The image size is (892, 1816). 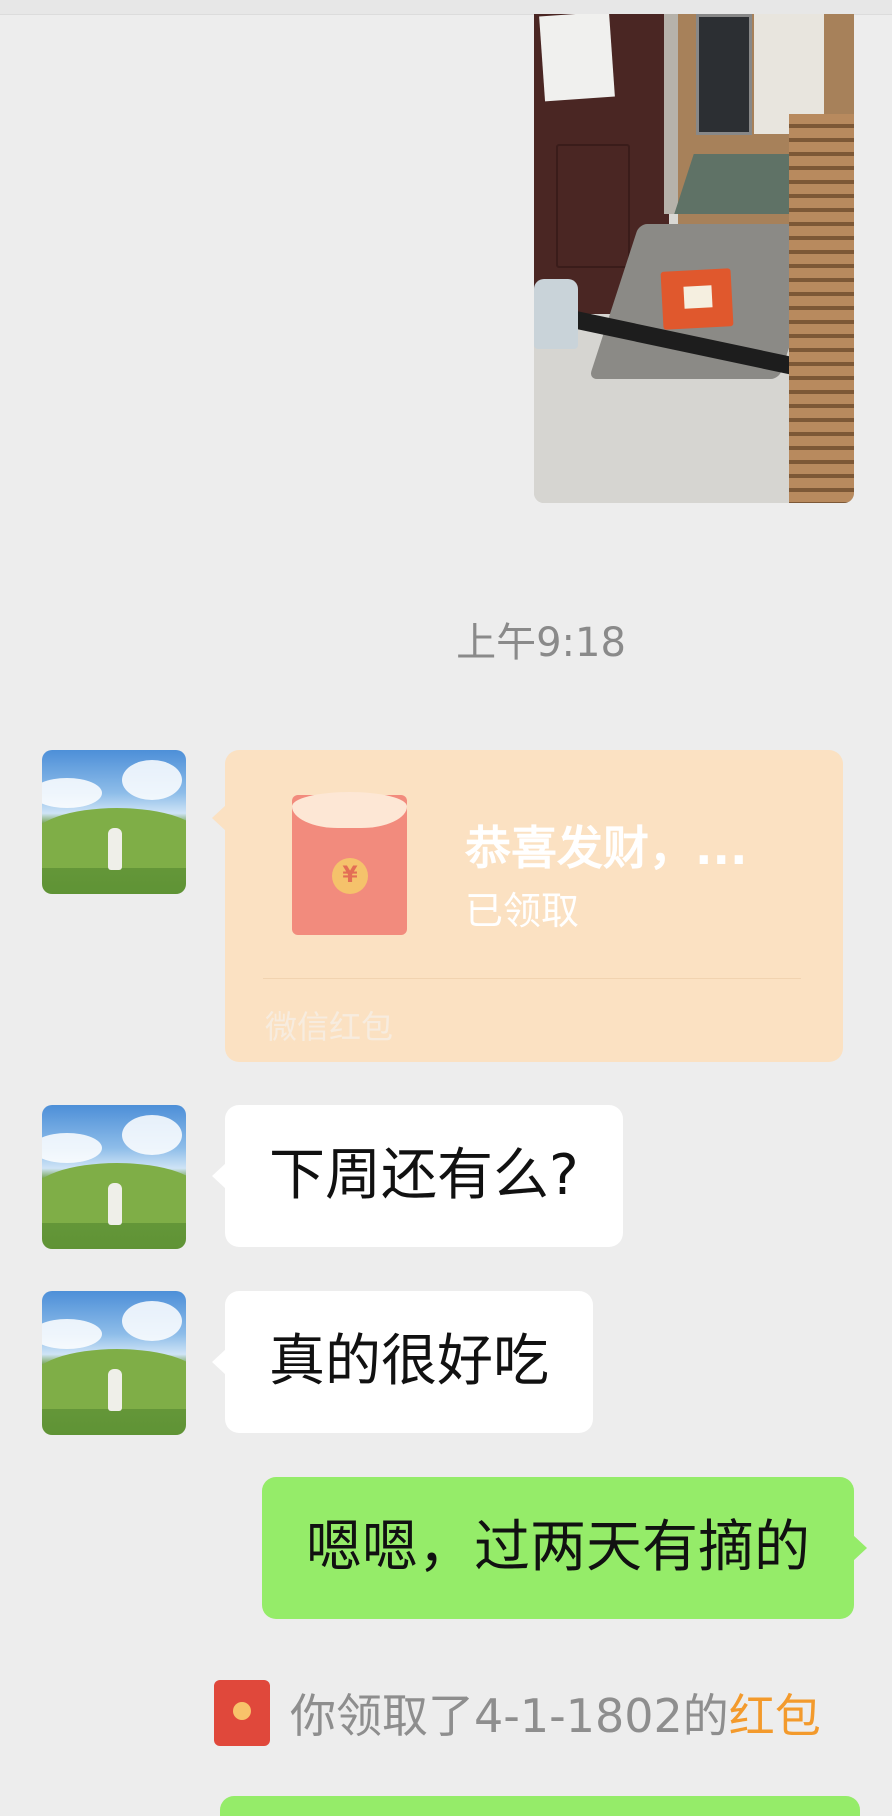 I want to click on red-packet-card: ¥ 恭喜发财，... 已领取 微信红包, so click(x=527, y=906).